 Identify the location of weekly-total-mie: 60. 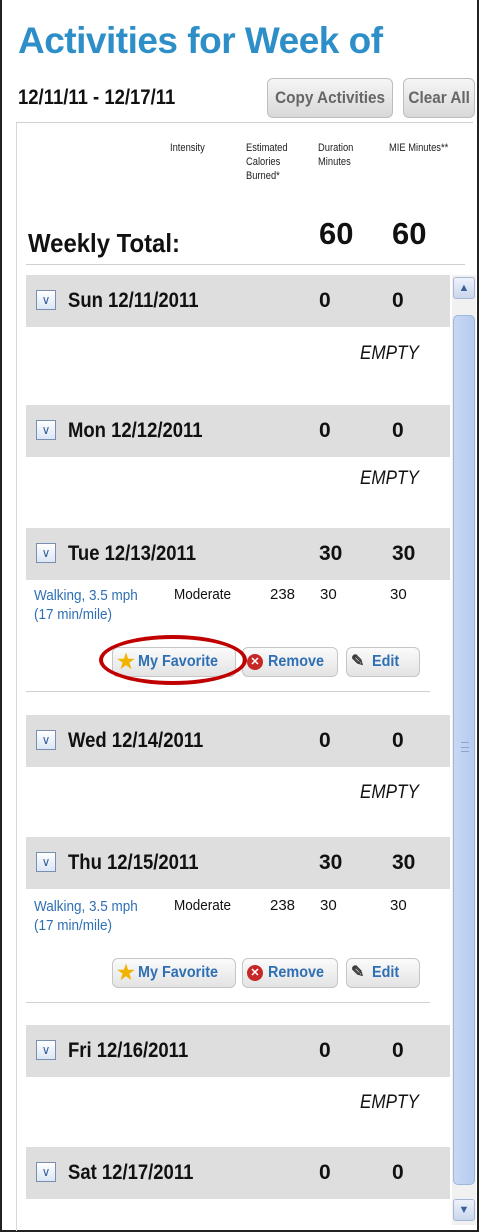
(409, 233).